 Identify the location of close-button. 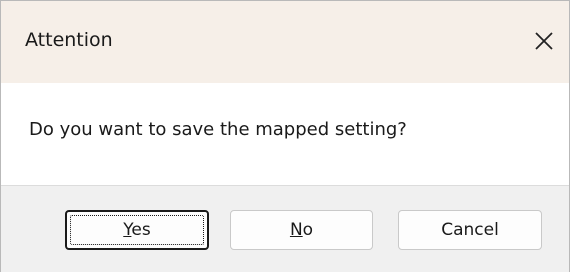
(543, 41).